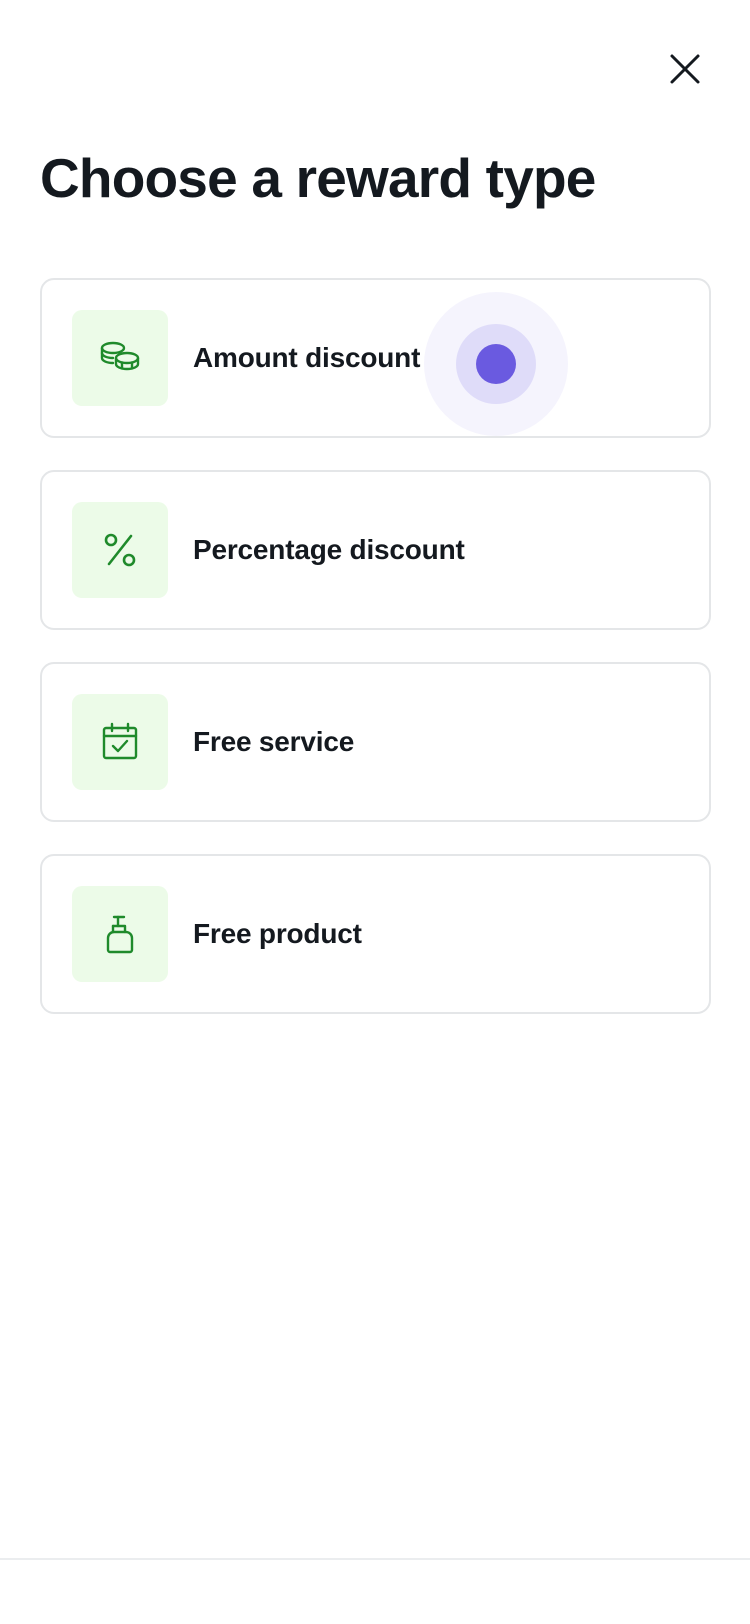 This screenshot has width=750, height=1624. Describe the element at coordinates (277, 933) in the screenshot. I see `option-label: Free product` at that location.